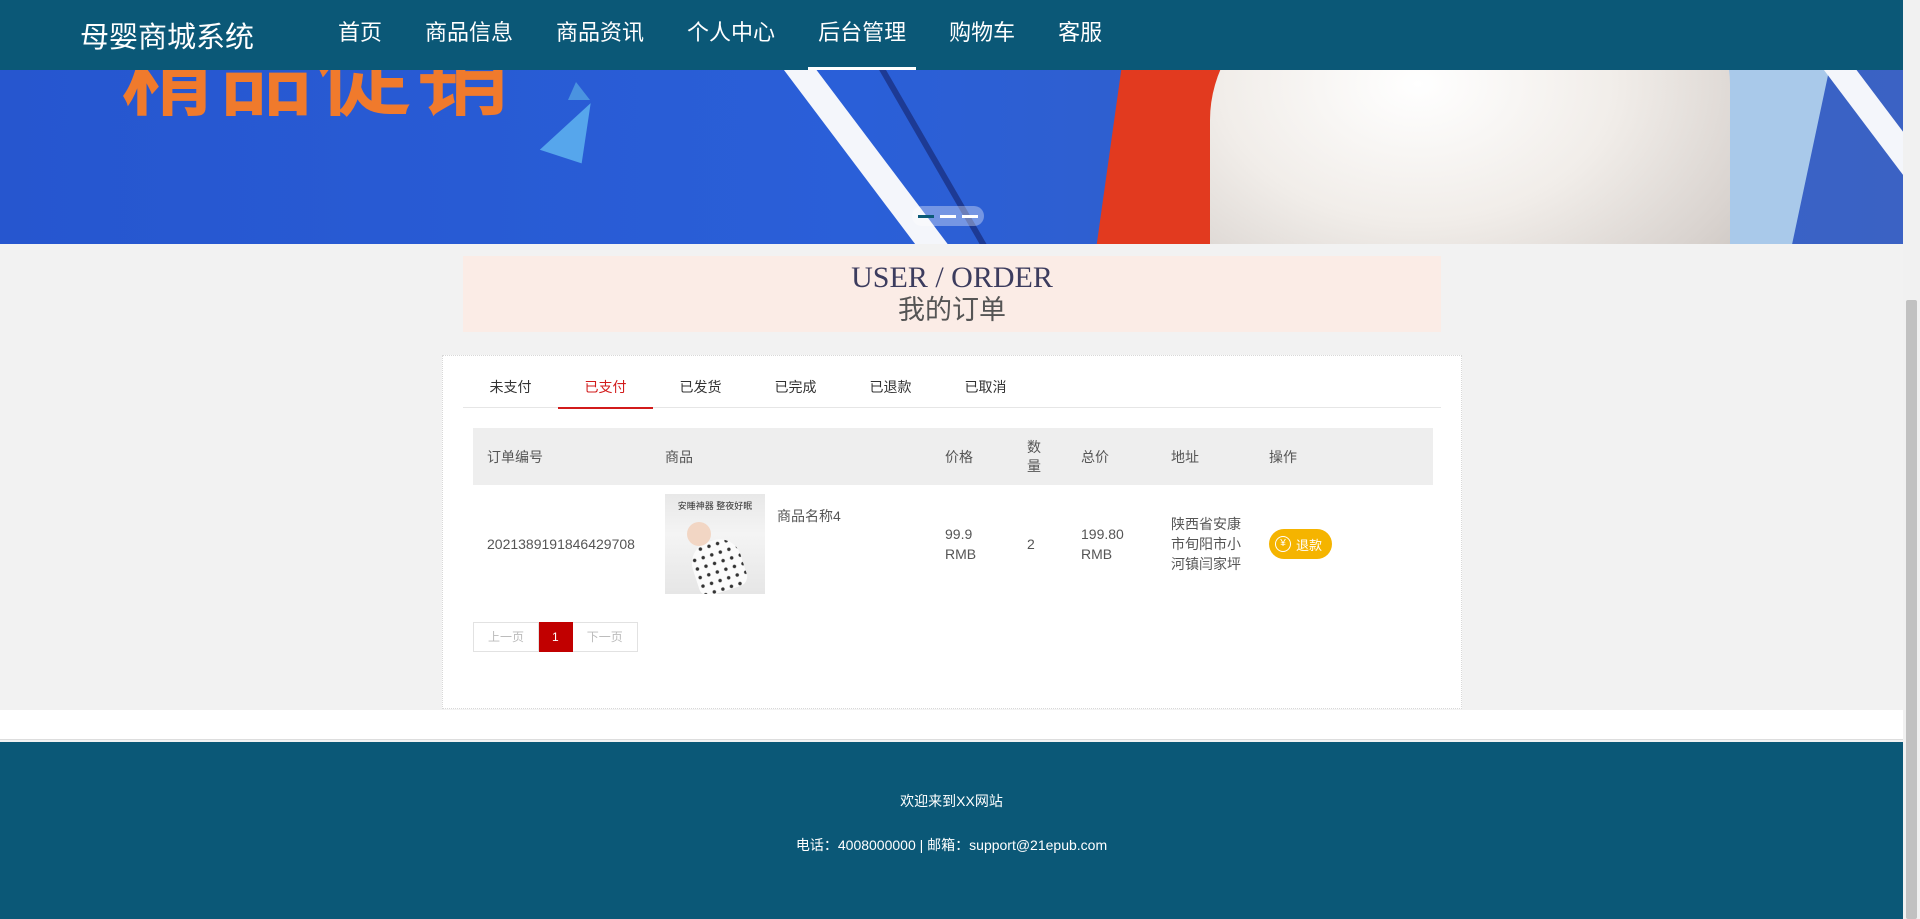  What do you see at coordinates (961, 544) in the screenshot?
I see `price-value: 99.9 RMB` at bounding box center [961, 544].